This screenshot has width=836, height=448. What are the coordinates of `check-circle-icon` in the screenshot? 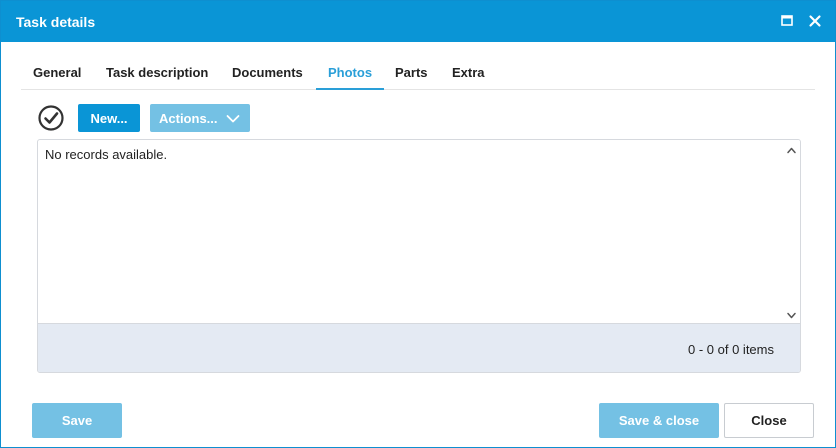 It's located at (51, 118).